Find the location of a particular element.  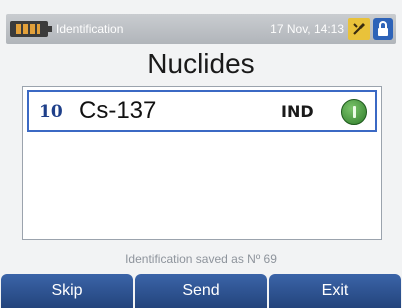

row-type: IND is located at coordinates (297, 111).